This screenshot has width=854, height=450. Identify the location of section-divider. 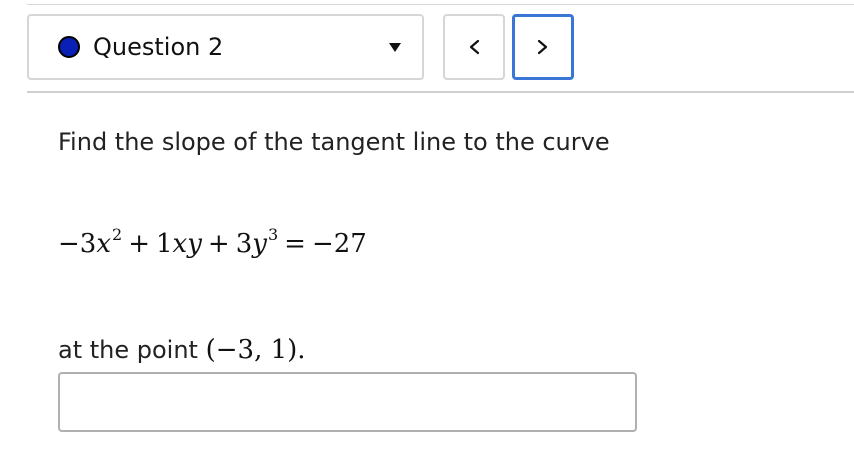
(440, 92).